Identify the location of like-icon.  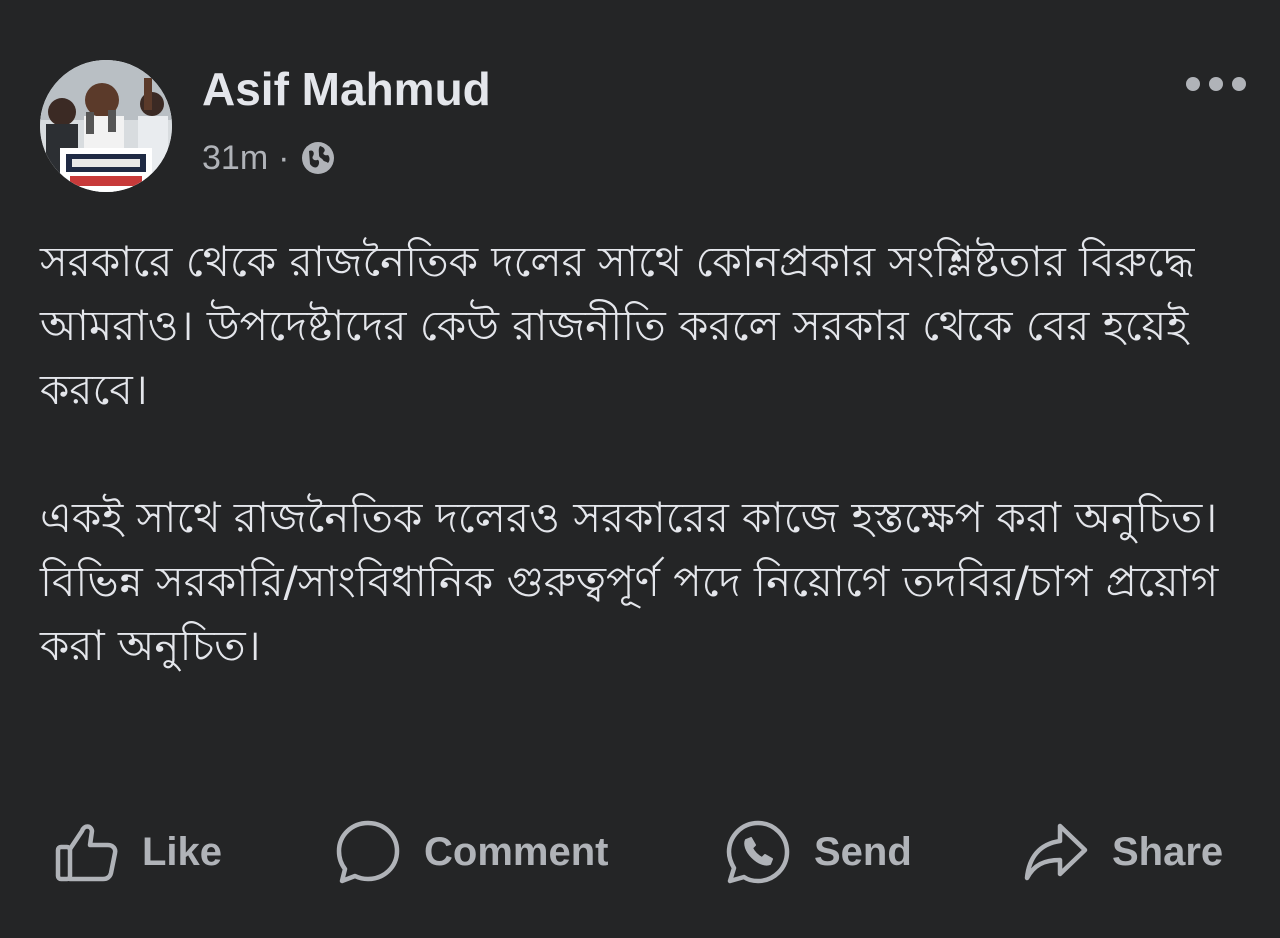
(87, 852).